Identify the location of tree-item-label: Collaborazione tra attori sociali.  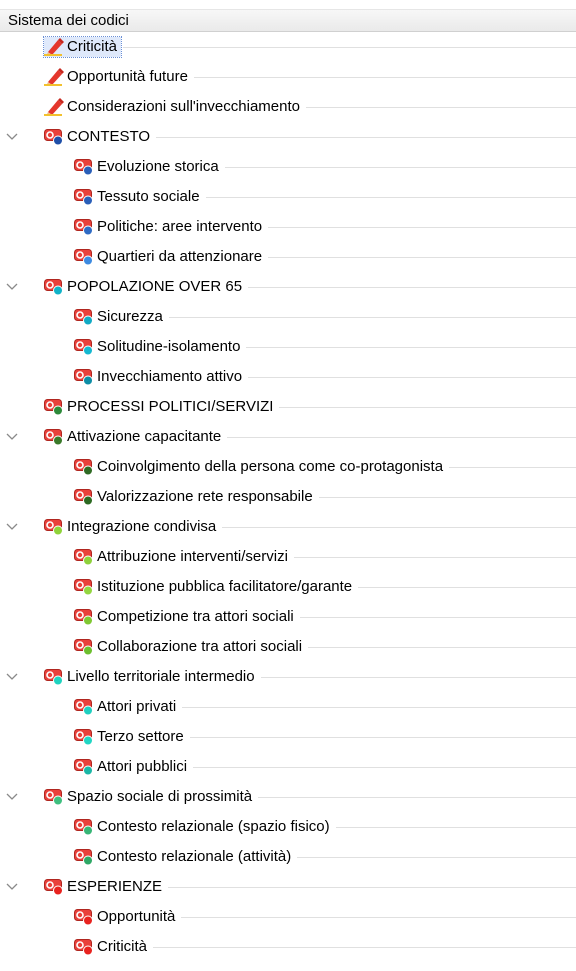
(200, 646).